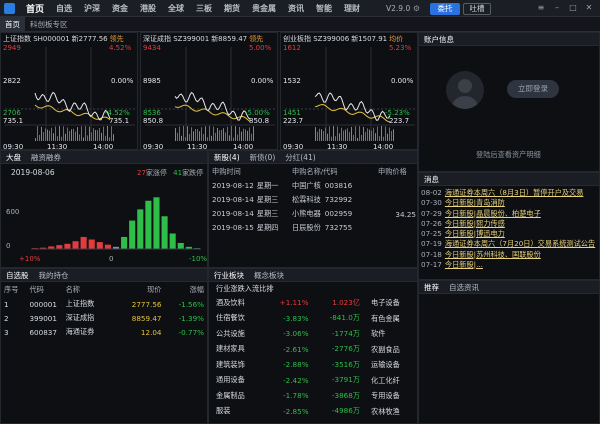  What do you see at coordinates (313, 172) in the screenshot?
I see `ipo-header-row: 申购时间 申购名称/代码 申购价格` at bounding box center [313, 172].